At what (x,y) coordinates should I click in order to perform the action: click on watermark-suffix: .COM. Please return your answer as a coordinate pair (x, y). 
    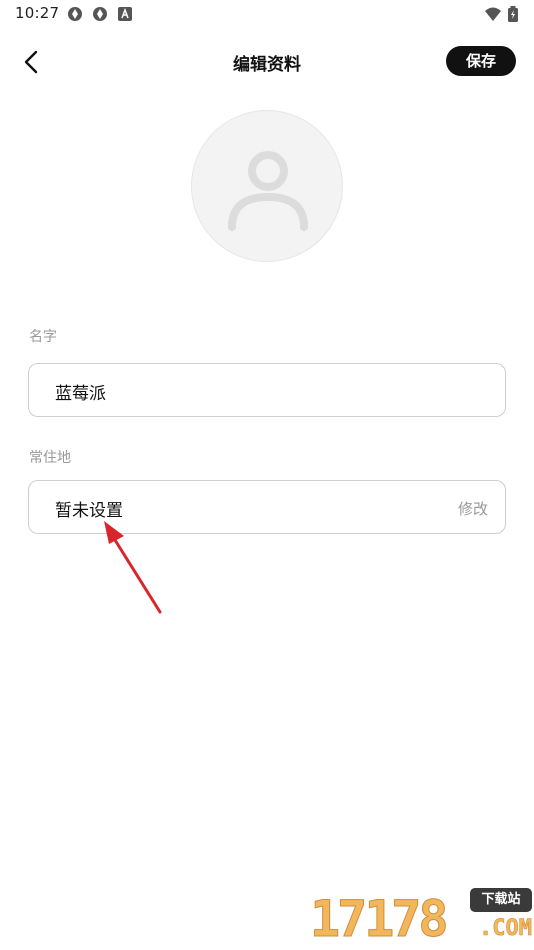
    Looking at the image, I should click on (506, 929).